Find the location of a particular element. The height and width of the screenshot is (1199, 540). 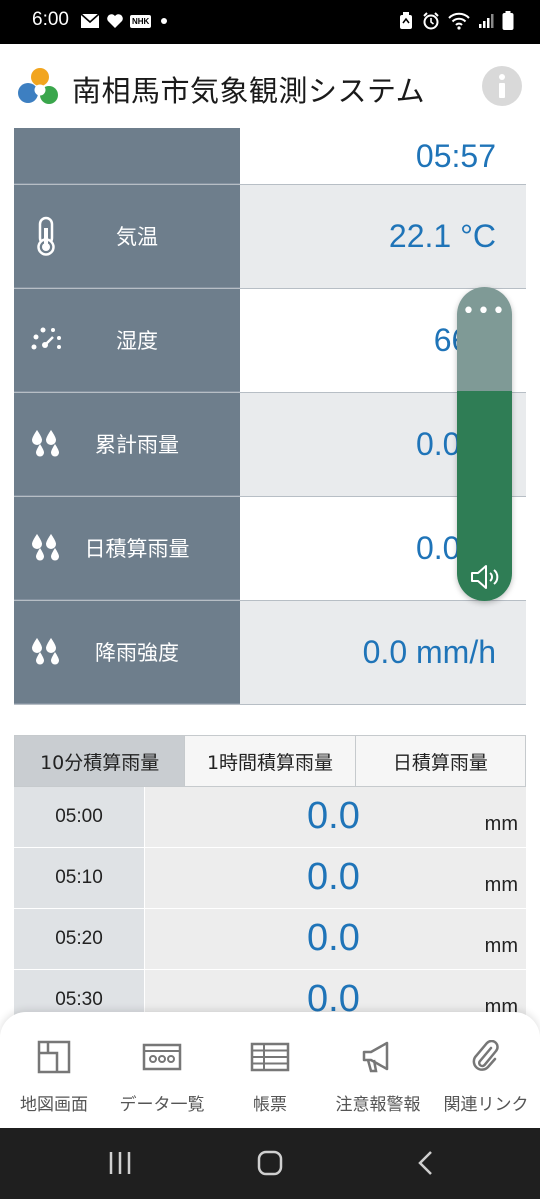

table-icon is located at coordinates (270, 1057).